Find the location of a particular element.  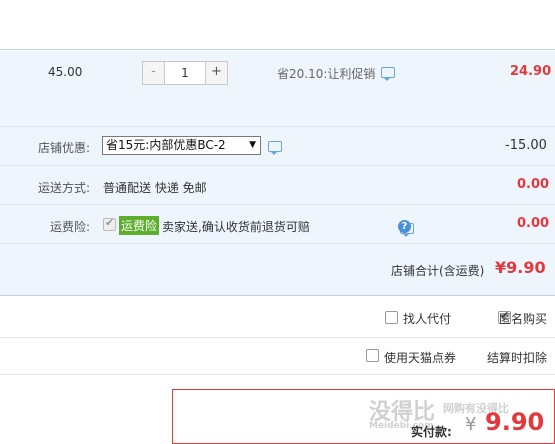

options-row-1: 找人代付 匿名购买 is located at coordinates (277, 317).